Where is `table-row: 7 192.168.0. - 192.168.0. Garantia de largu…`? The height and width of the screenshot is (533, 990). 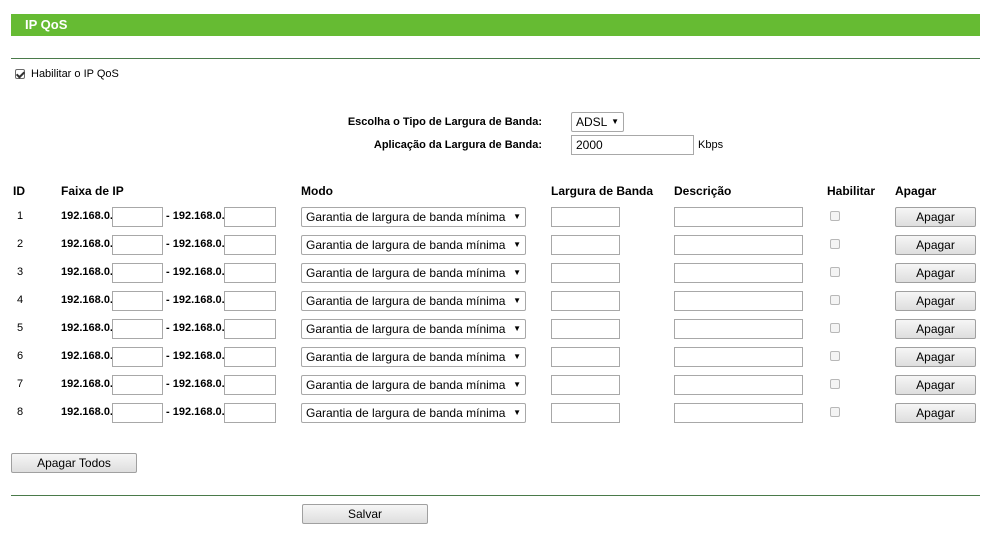 table-row: 7 192.168.0. - 192.168.0. Garantia de largu… is located at coordinates (495, 385).